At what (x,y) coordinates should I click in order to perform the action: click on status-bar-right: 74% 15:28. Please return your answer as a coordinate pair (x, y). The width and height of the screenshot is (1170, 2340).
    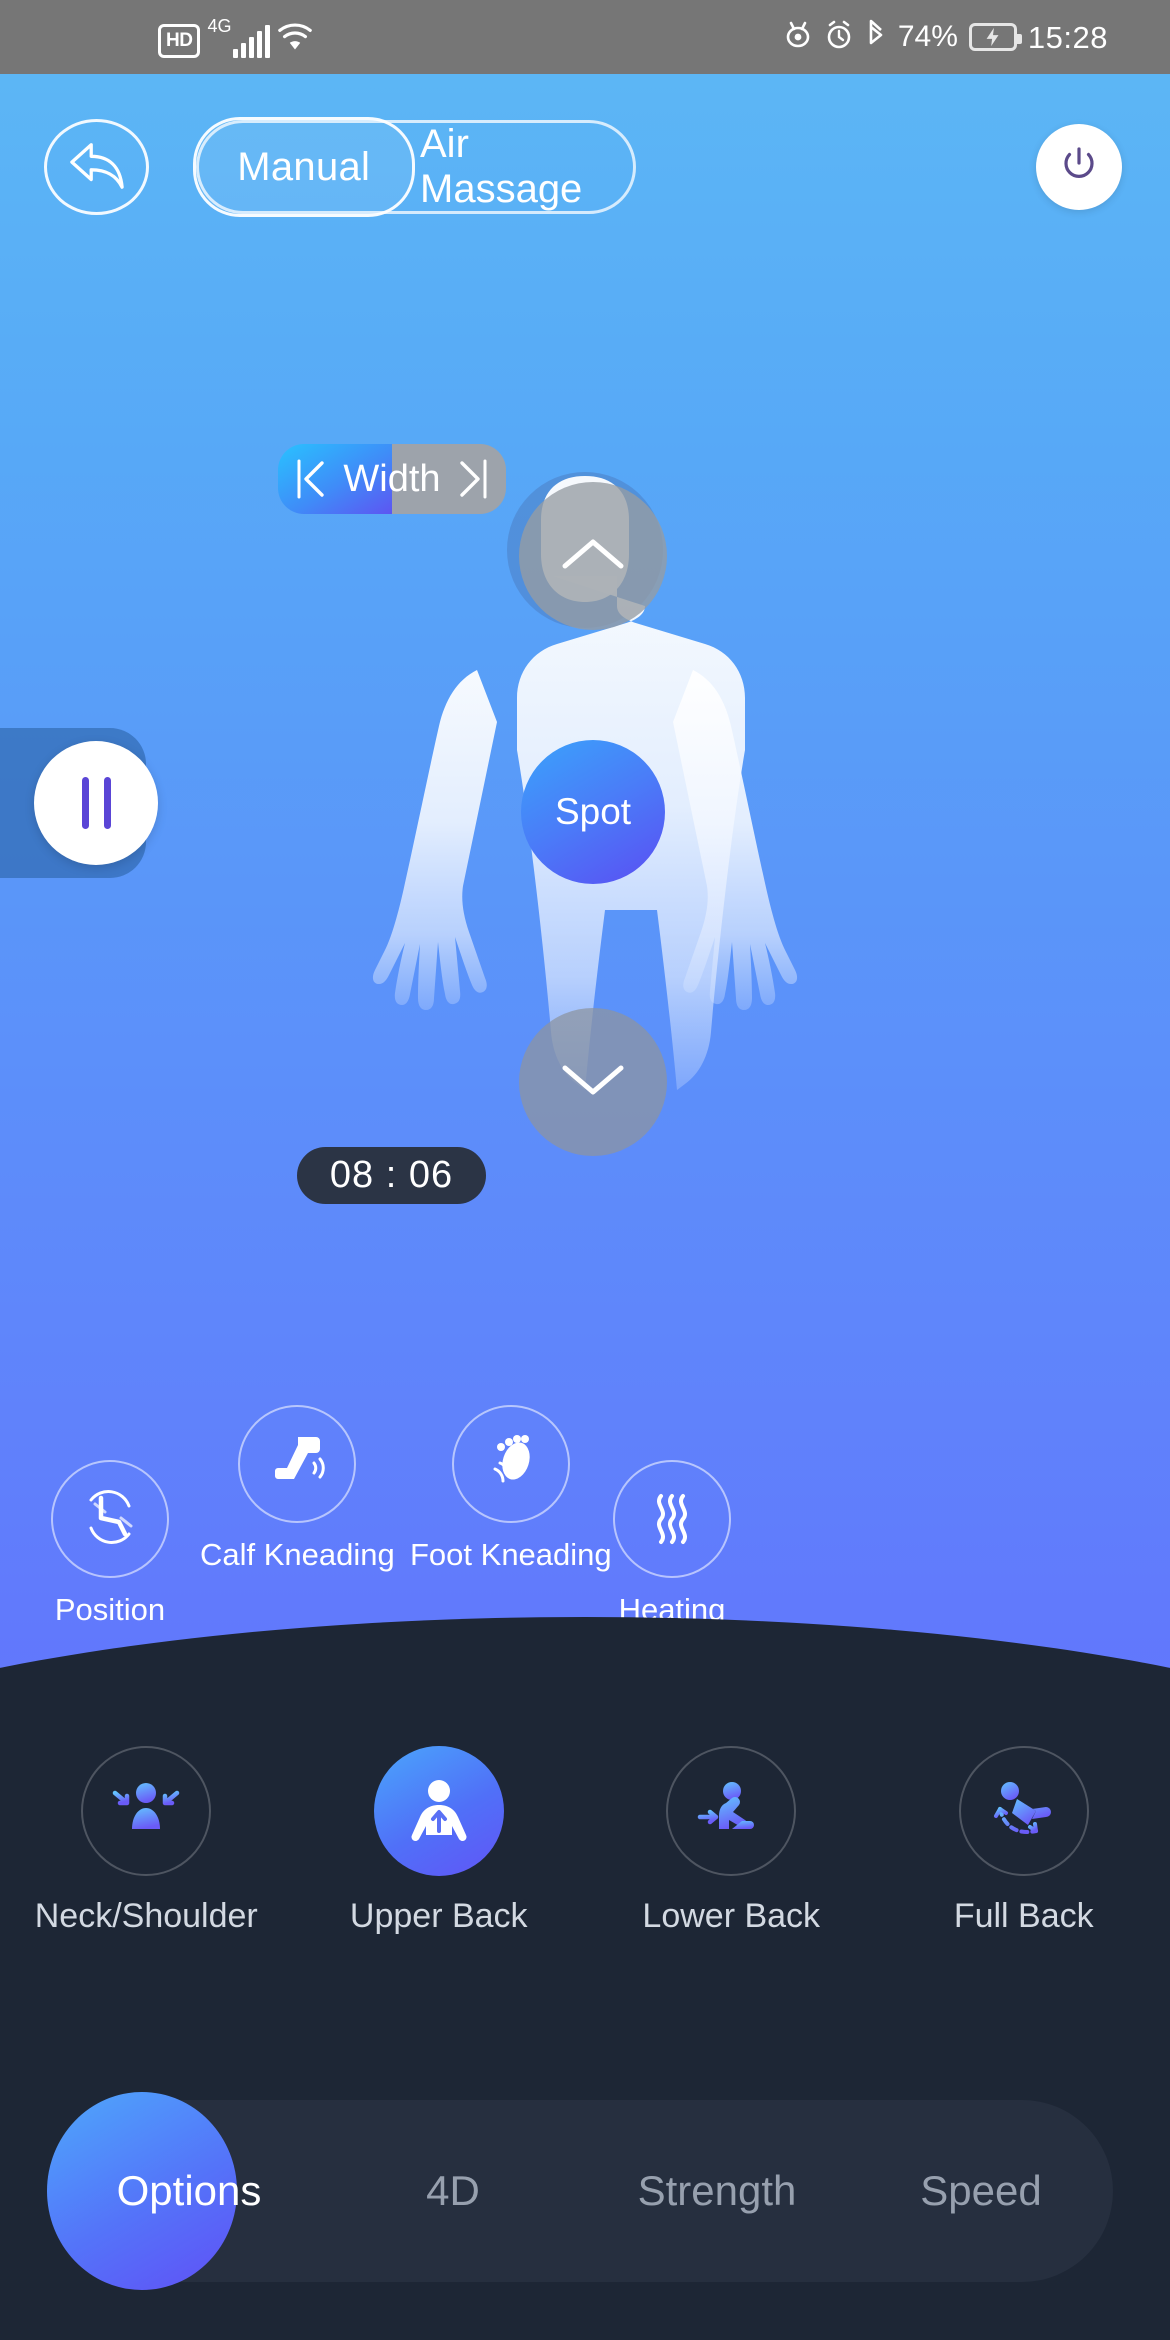
    Looking at the image, I should click on (945, 37).